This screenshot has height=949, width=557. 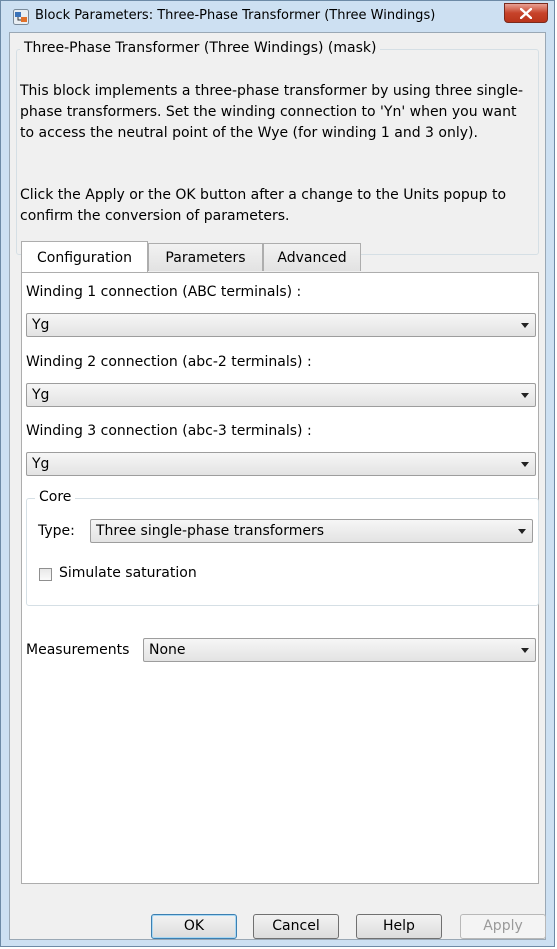 I want to click on close-button, so click(x=526, y=13).